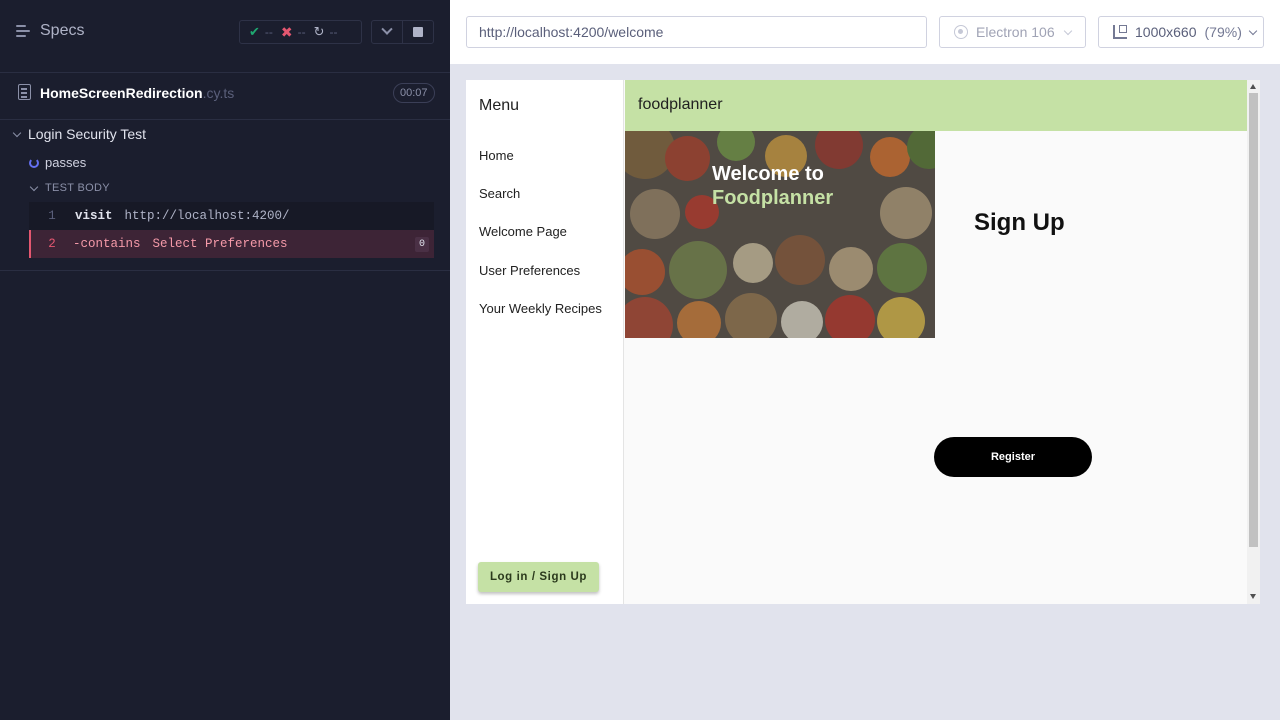  I want to click on command-row-failed: 2 -contains Select Preferences 0, so click(231, 244).